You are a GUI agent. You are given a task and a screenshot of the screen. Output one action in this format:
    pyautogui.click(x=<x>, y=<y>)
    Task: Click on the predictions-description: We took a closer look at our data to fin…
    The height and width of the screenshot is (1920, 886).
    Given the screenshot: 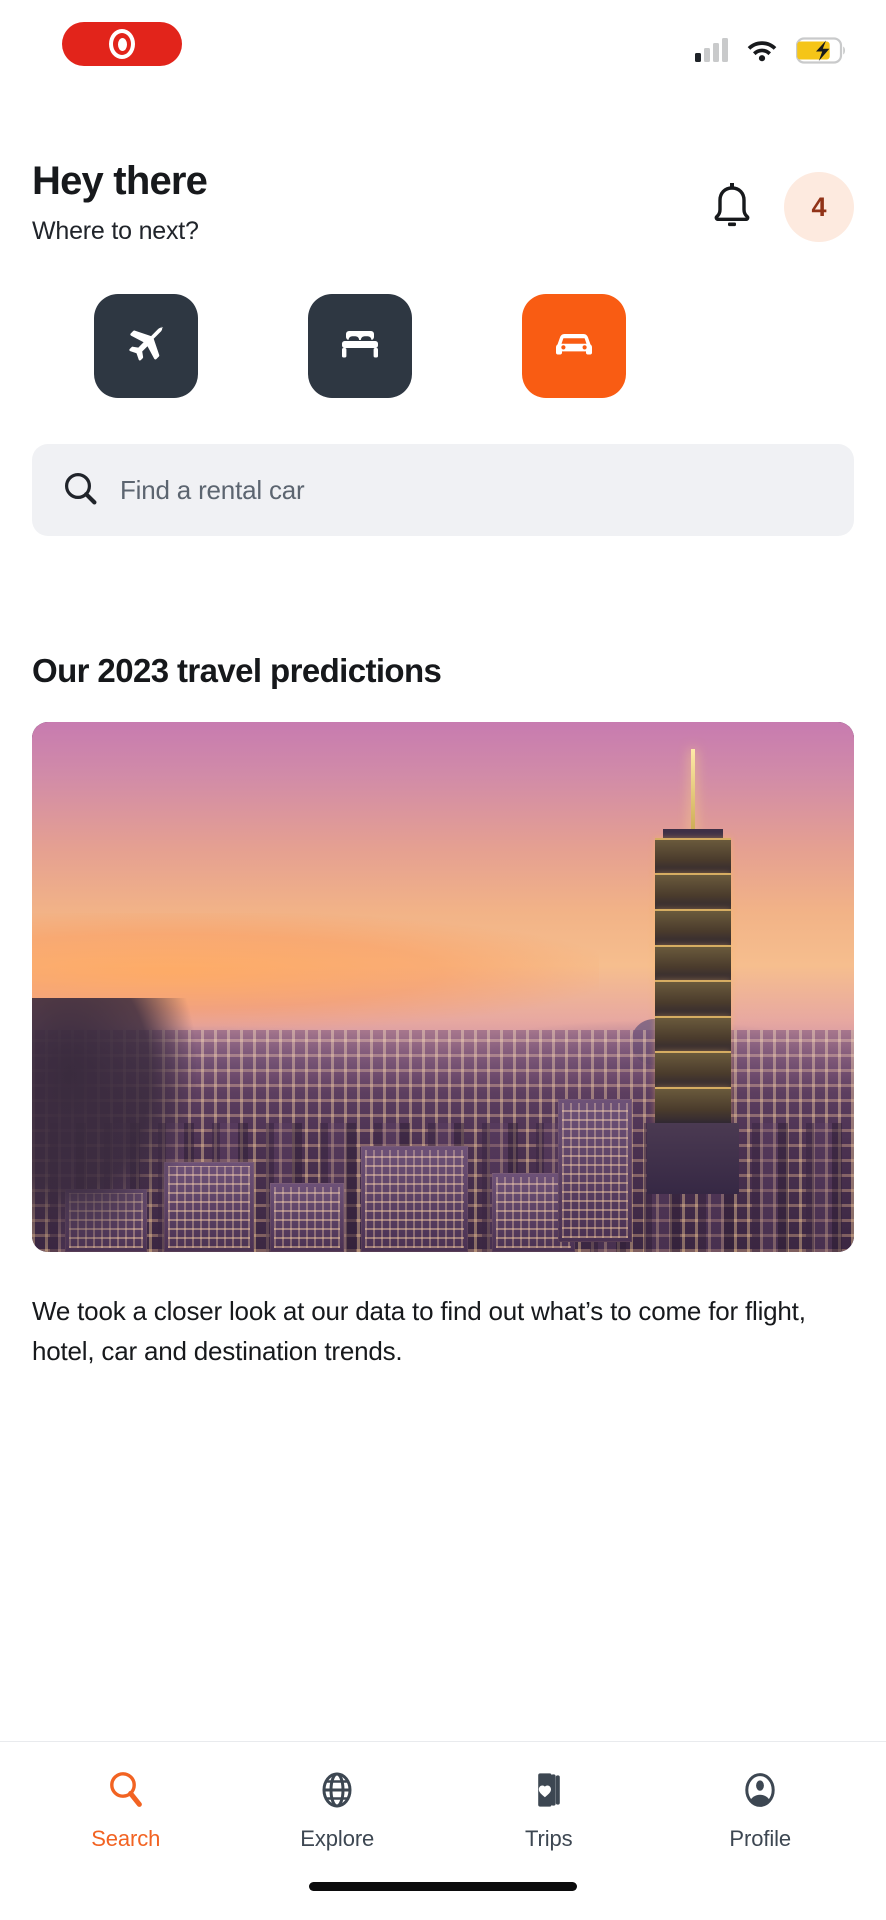 What is the action you would take?
    pyautogui.click(x=419, y=1331)
    